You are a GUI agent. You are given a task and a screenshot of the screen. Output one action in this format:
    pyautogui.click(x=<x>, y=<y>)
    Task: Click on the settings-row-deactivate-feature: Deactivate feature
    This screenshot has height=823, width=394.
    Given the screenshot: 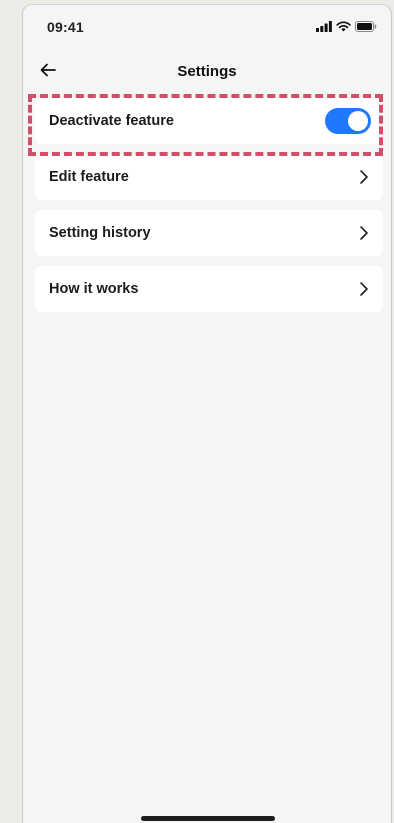 What is the action you would take?
    pyautogui.click(x=209, y=121)
    